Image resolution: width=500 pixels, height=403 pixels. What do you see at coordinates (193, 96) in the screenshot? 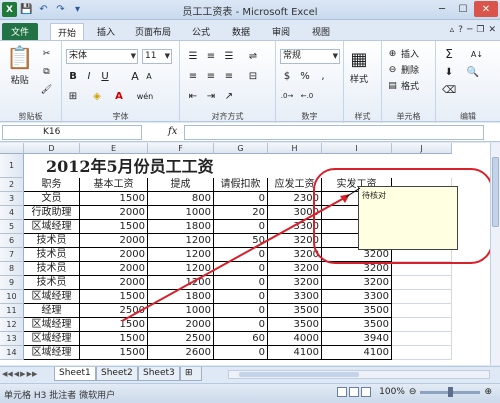
I see `decrease-indent-icon: ⇤` at bounding box center [193, 96].